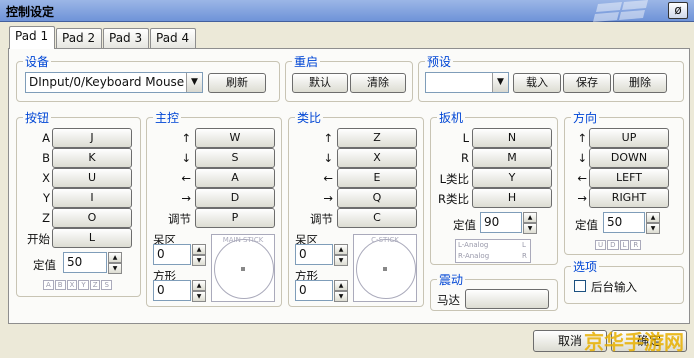 This screenshot has height=358, width=694. Describe the element at coordinates (614, 287) in the screenshot. I see `background-input-label: 后台输入` at that location.